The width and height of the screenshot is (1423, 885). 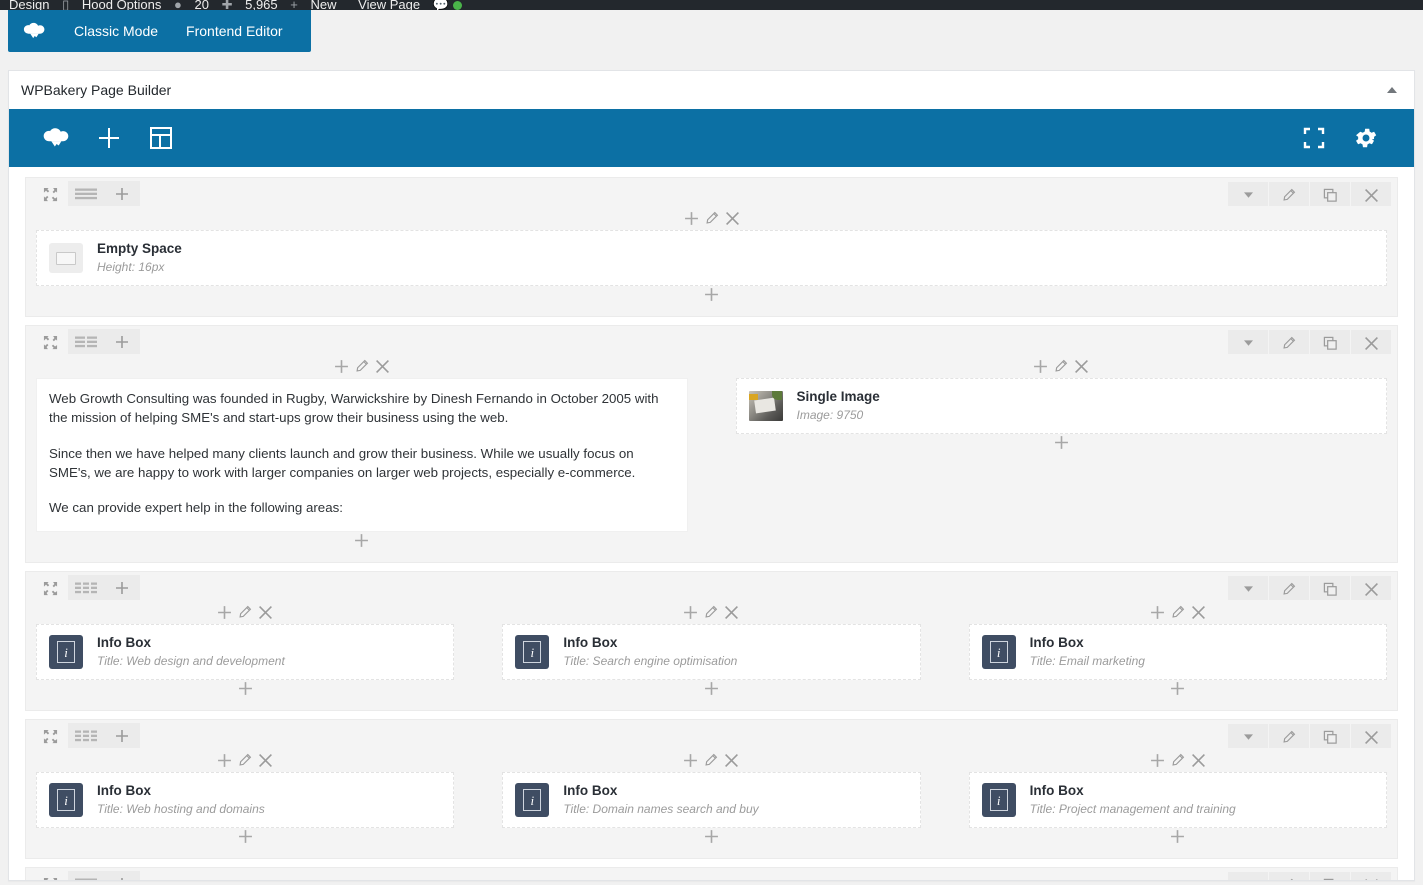 I want to click on metabox-collapse-toggle, so click(x=1392, y=90).